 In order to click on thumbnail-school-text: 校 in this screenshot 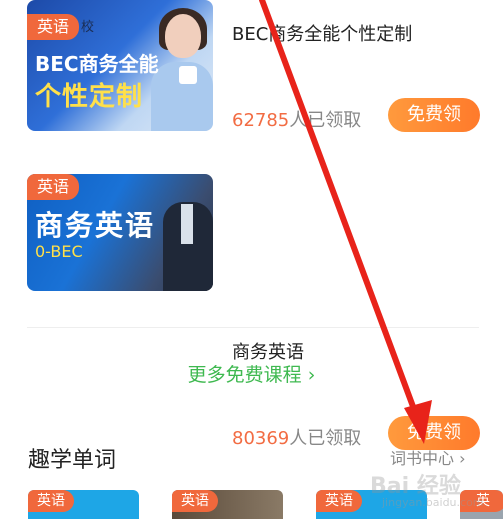, I will do `click(88, 27)`.